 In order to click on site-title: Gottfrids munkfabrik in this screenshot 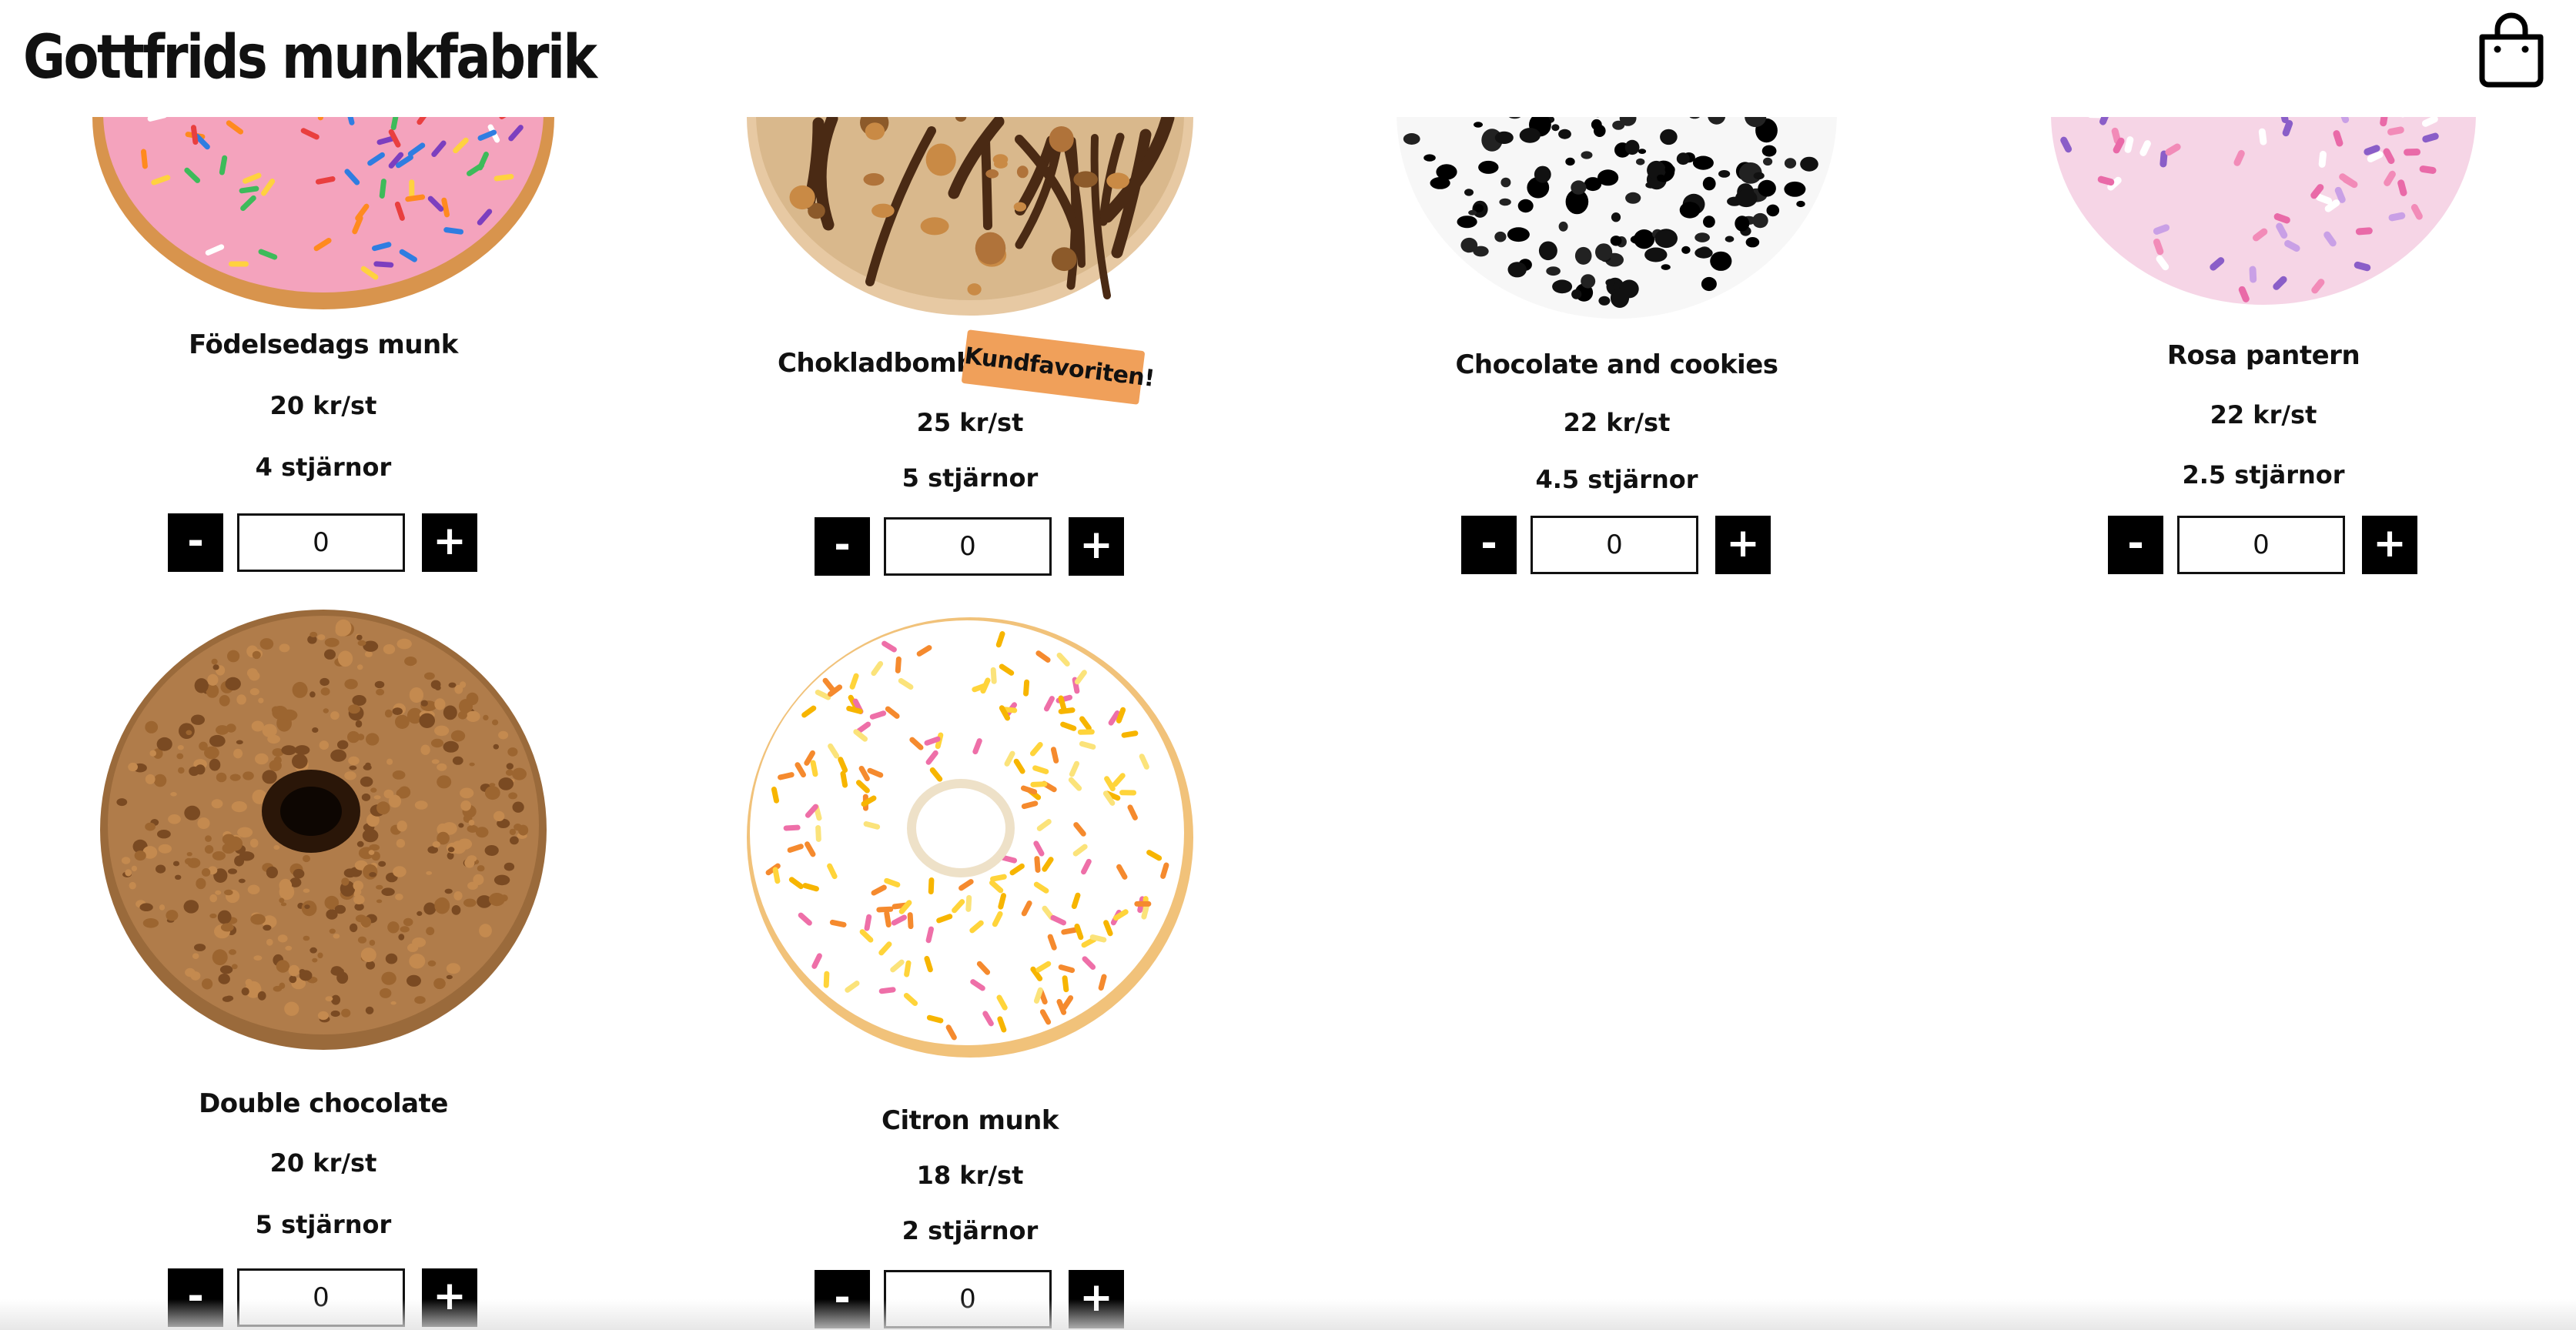, I will do `click(310, 57)`.